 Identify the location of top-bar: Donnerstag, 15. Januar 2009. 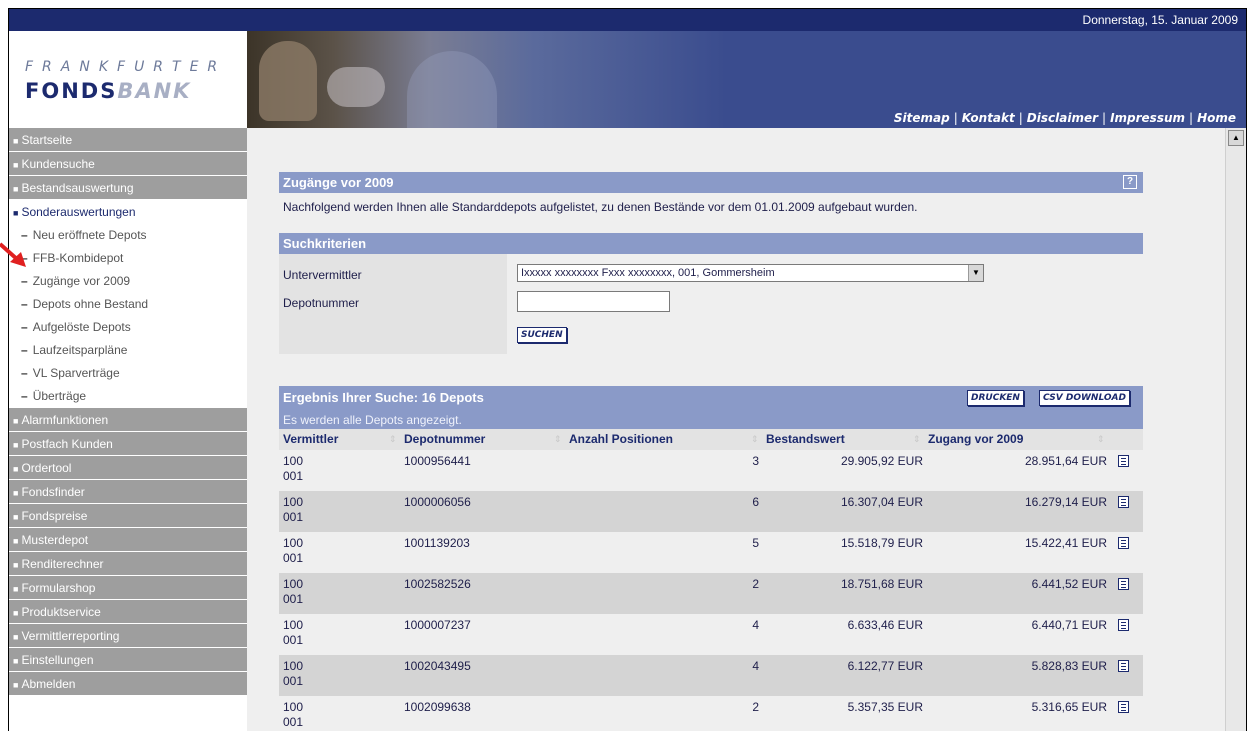
(627, 20).